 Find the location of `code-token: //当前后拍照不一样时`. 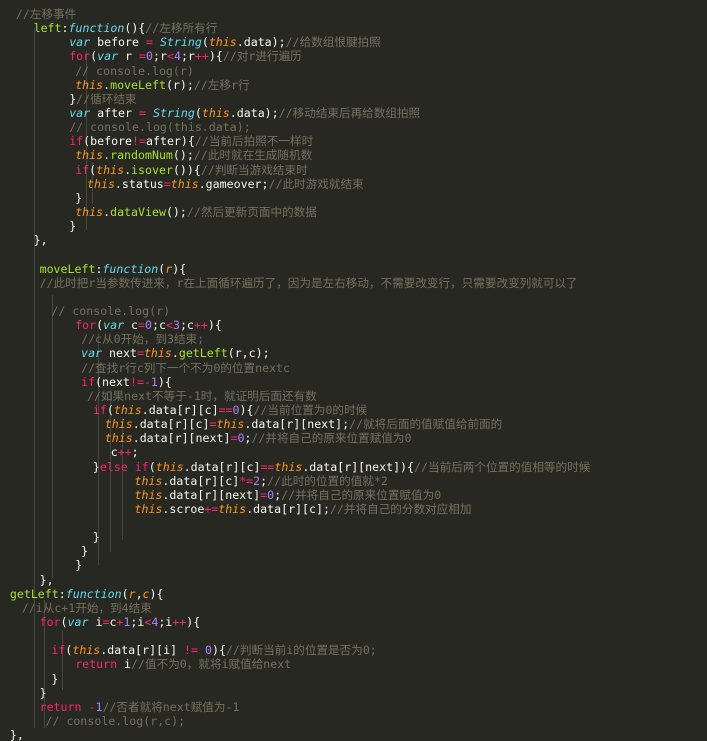

code-token: //当前后拍照不一样时 is located at coordinates (254, 141).